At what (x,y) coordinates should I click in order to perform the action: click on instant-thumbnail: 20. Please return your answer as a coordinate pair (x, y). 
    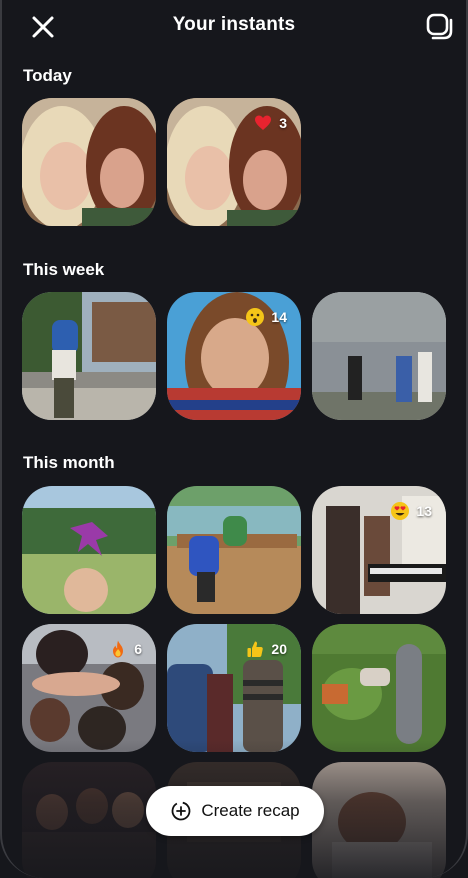
    Looking at the image, I should click on (234, 688).